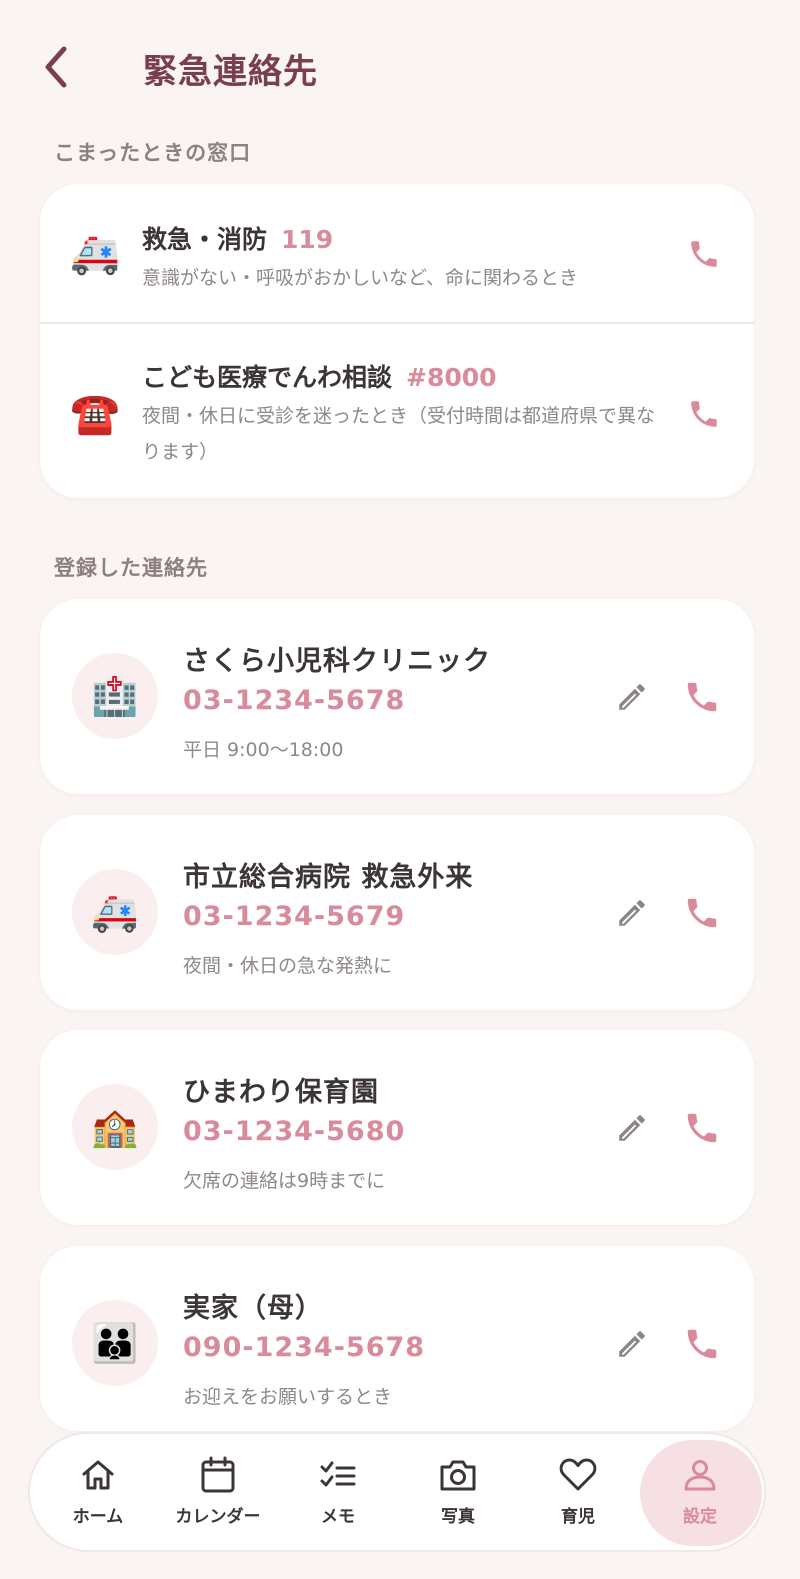  I want to click on contact-card: 🏫 ひまわり保育園 03-1234-5680 欠席の連絡は9時までに, so click(397, 1127).